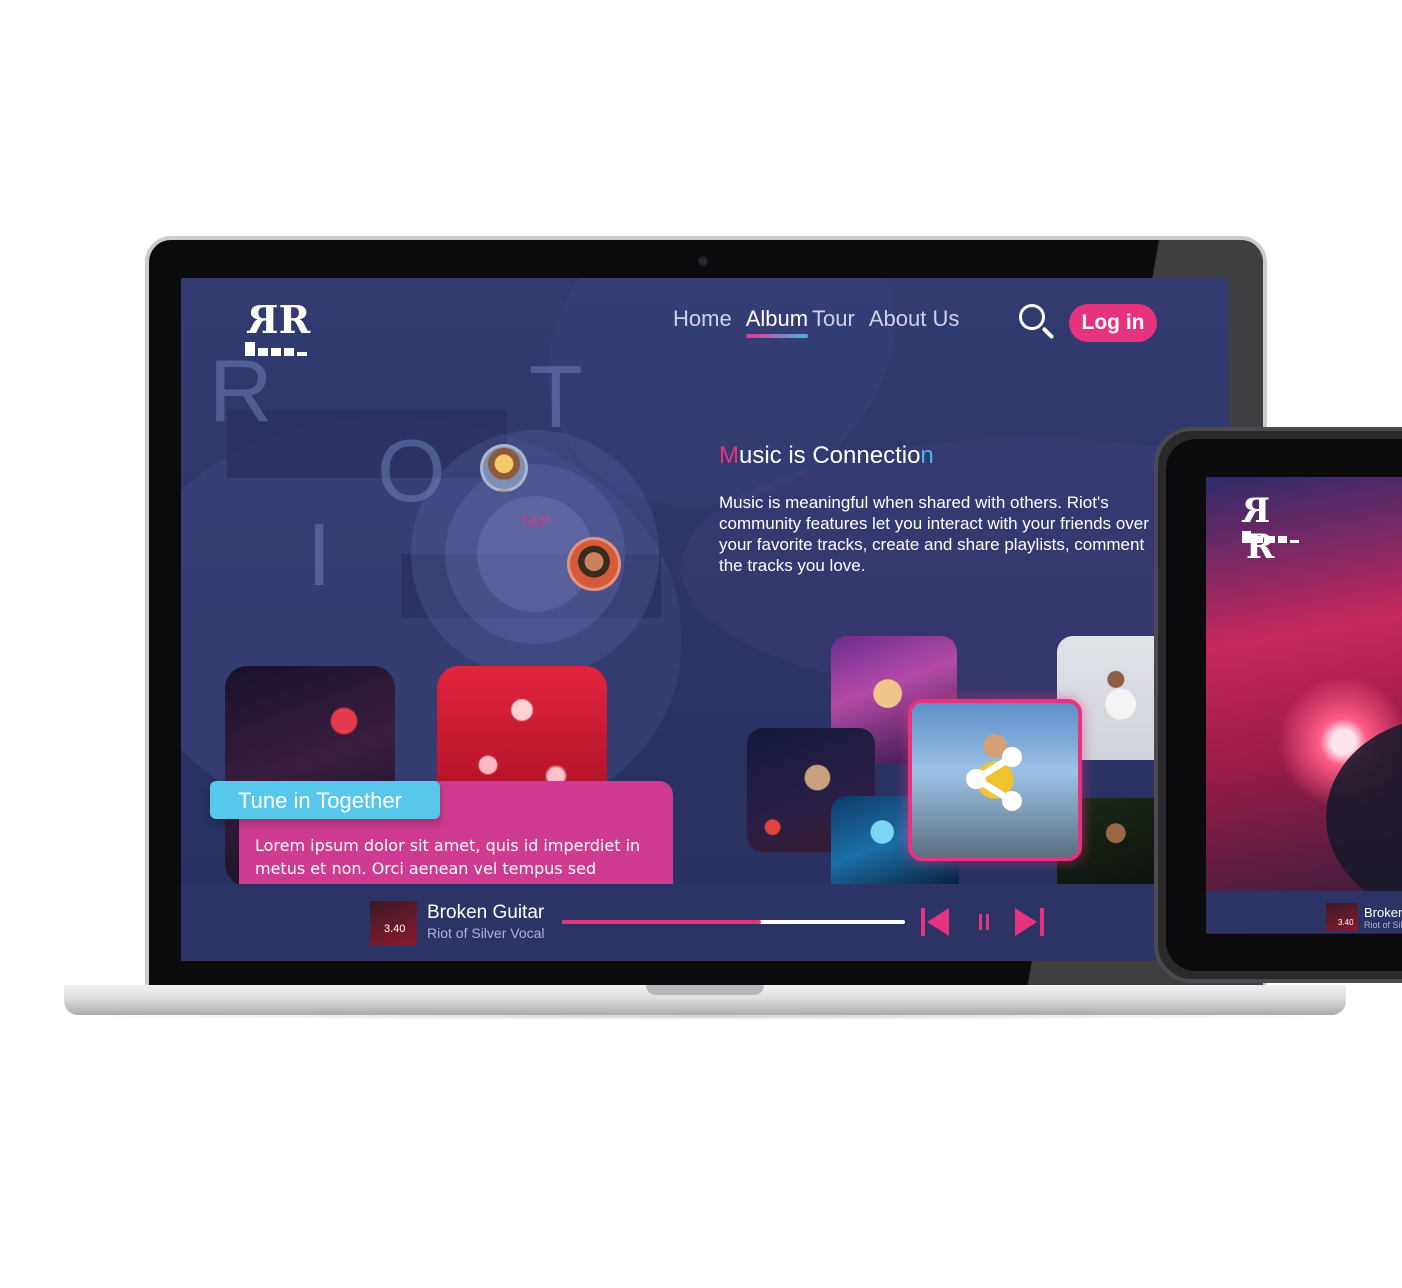 Image resolution: width=1402 pixels, height=1288 pixels. I want to click on next-icon, so click(1029, 922).